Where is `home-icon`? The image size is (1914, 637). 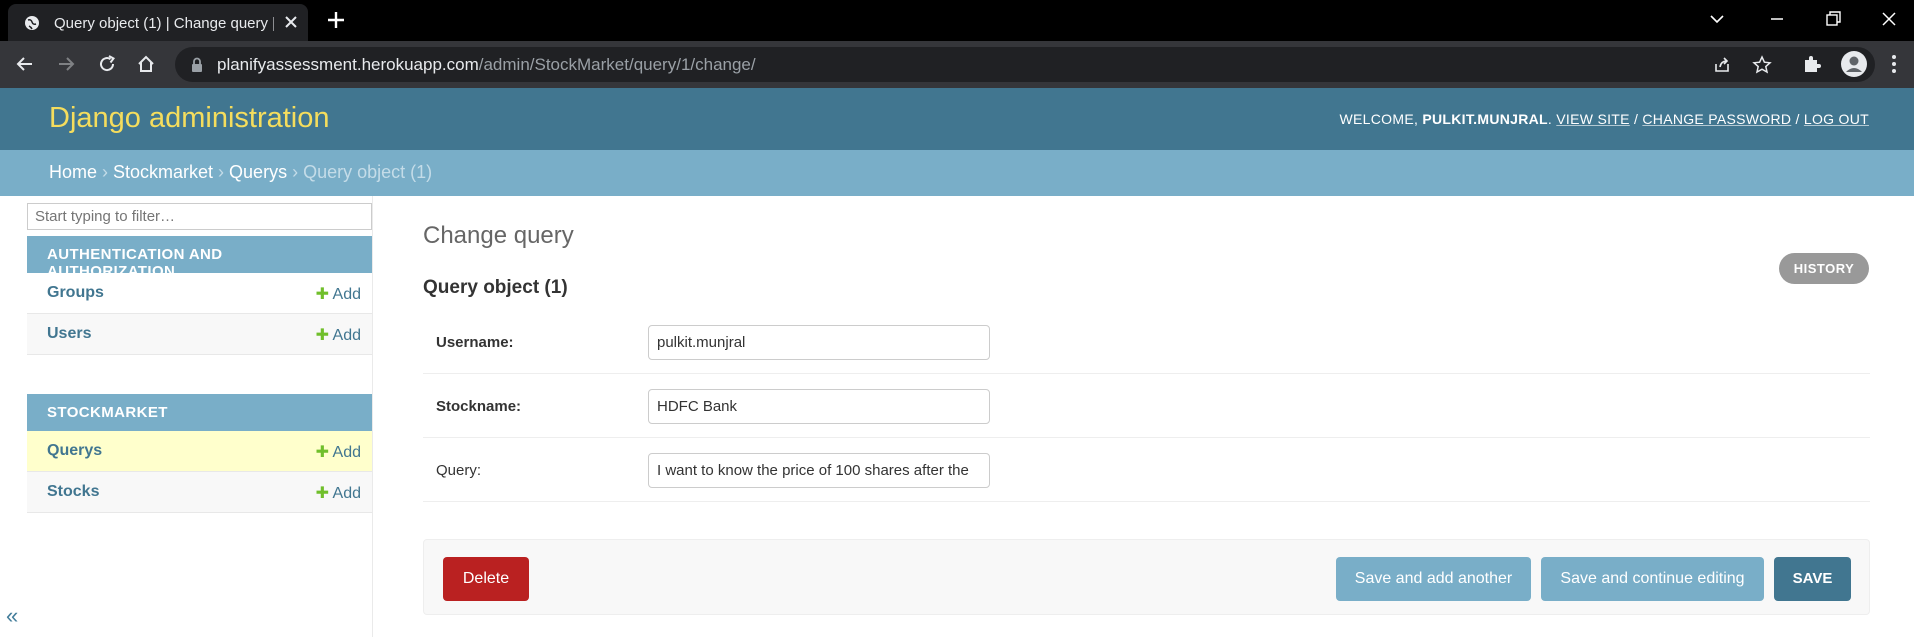
home-icon is located at coordinates (146, 64).